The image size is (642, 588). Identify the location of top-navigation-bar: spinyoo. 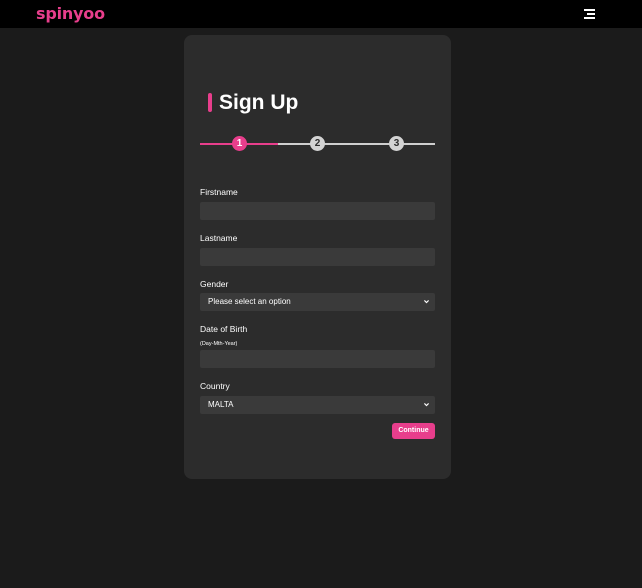
(321, 14).